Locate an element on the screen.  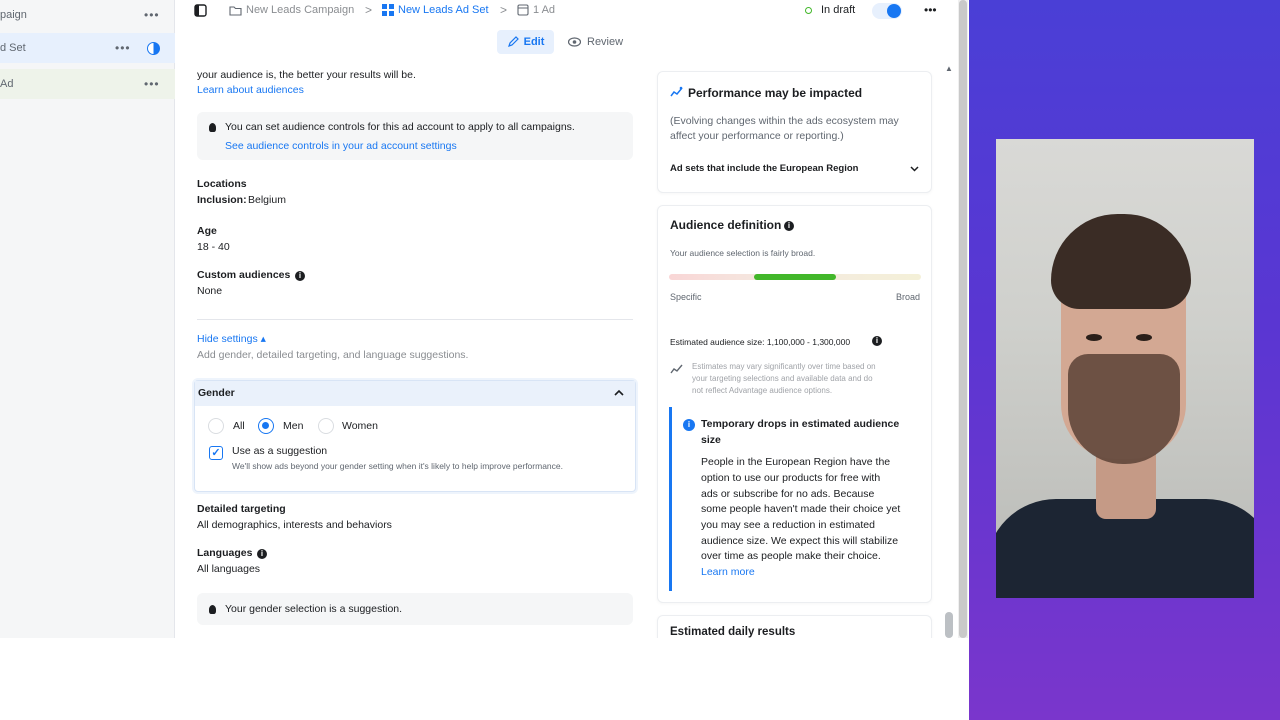
breadcrumb-adset: New Leads Ad Set is located at coordinates (435, 10).